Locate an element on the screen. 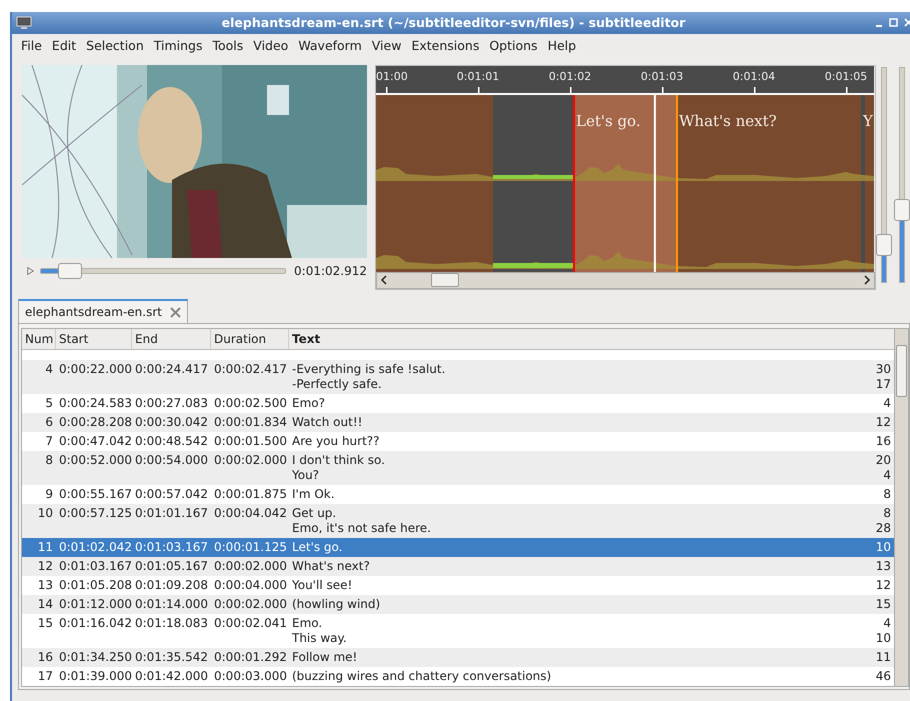  table-cell-text: Follow me! is located at coordinates (324, 658).